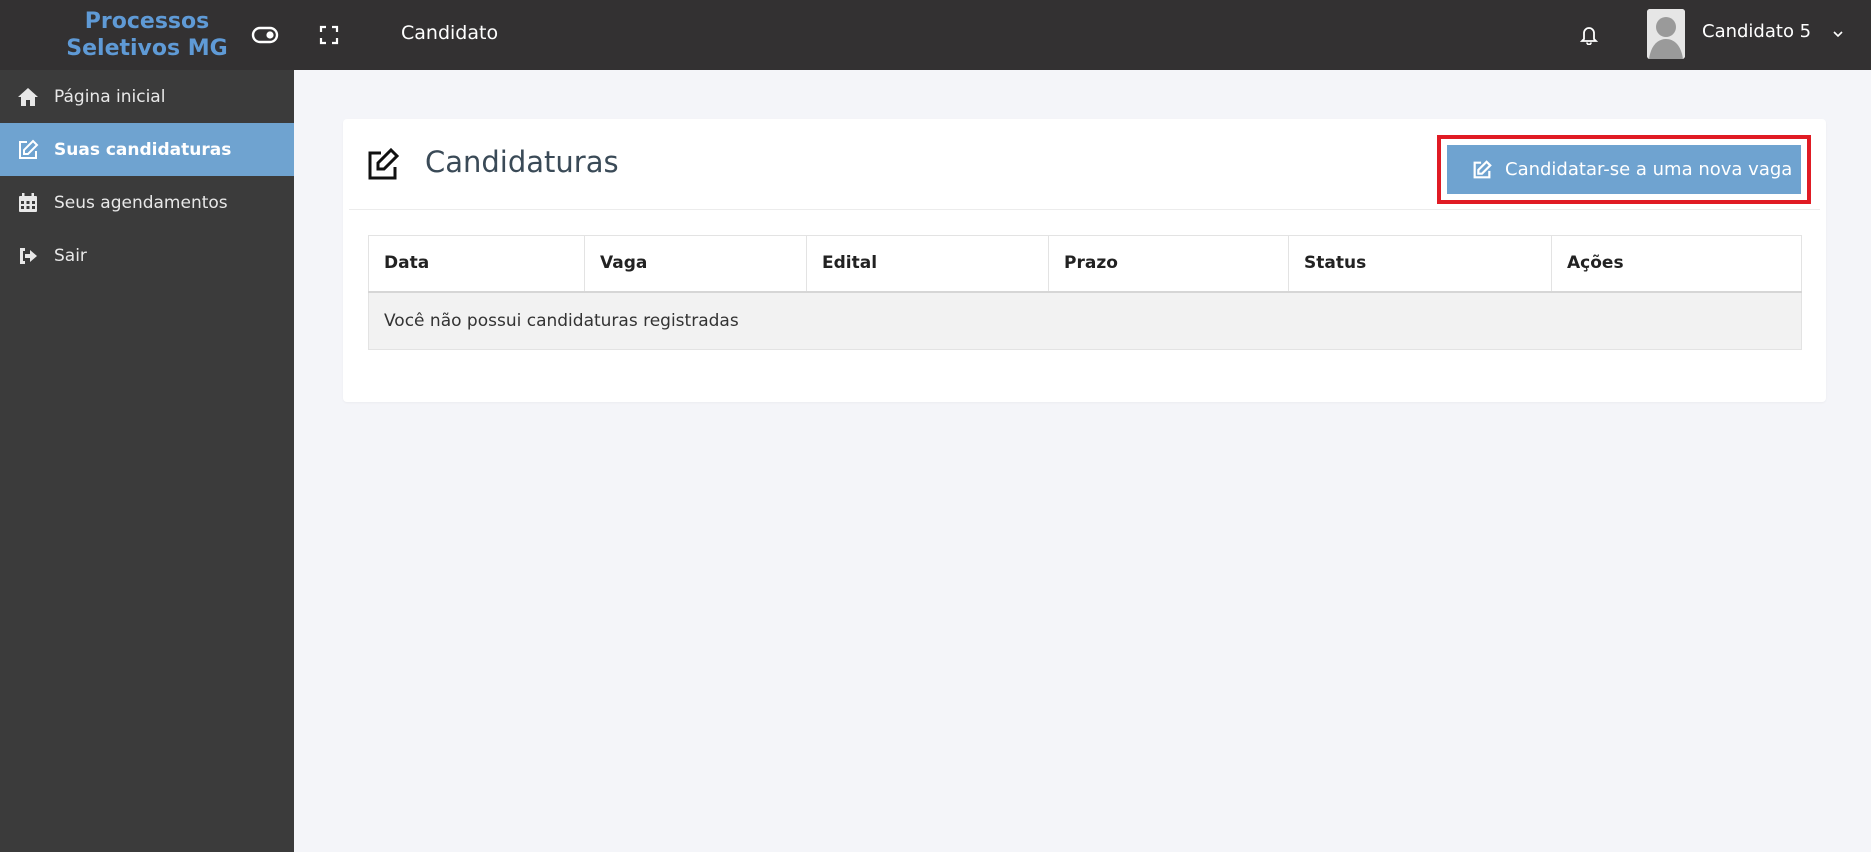 Image resolution: width=1871 pixels, height=852 pixels. I want to click on brand-line-1: Processos, so click(147, 21).